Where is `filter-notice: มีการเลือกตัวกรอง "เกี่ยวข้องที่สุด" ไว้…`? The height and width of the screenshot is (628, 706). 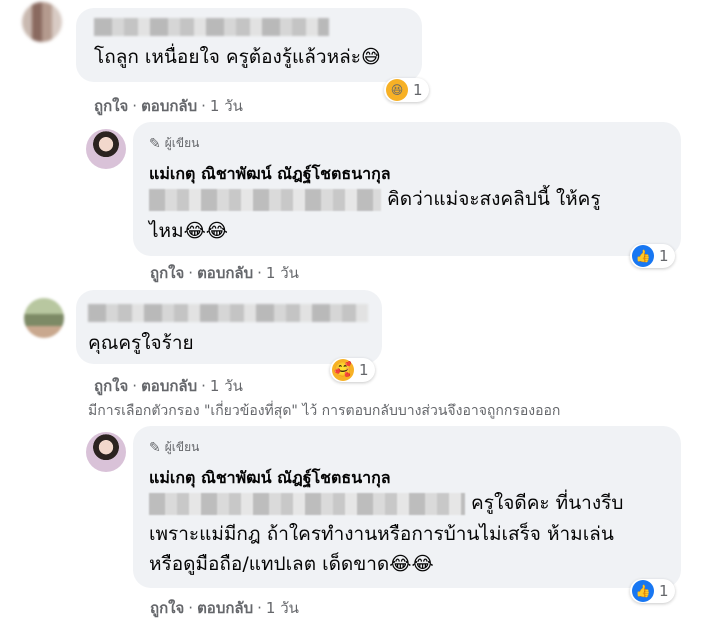 filter-notice: มีการเลือกตัวกรอง "เกี่ยวข้องที่สุด" ไว้… is located at coordinates (324, 411).